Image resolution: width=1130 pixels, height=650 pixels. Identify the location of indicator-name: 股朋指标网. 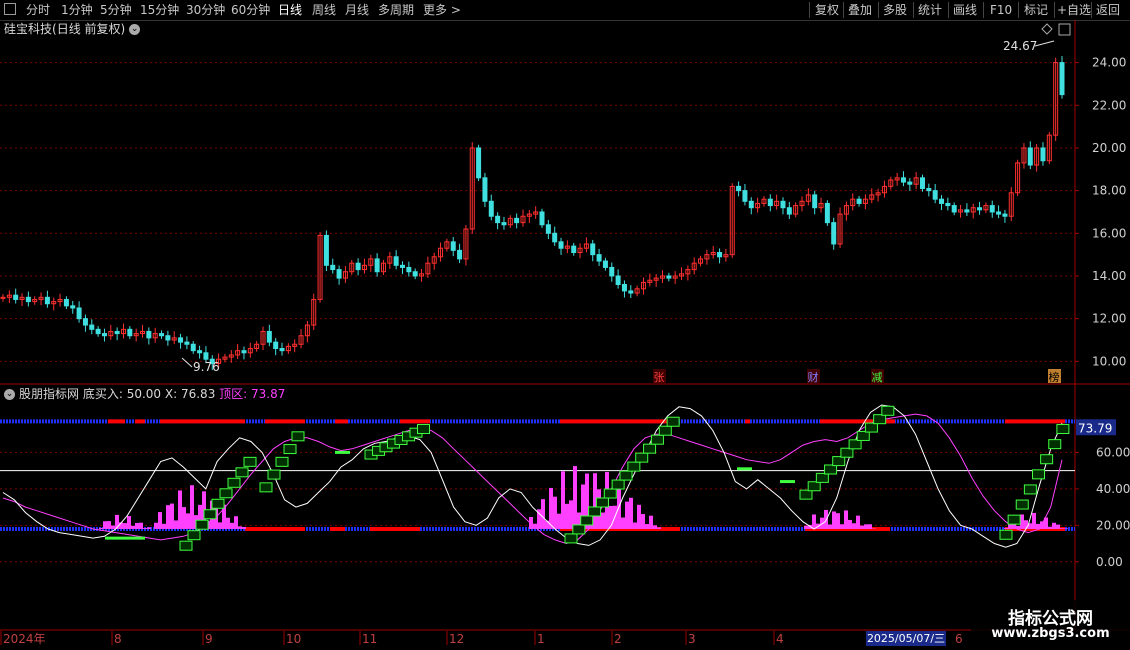
(49, 394).